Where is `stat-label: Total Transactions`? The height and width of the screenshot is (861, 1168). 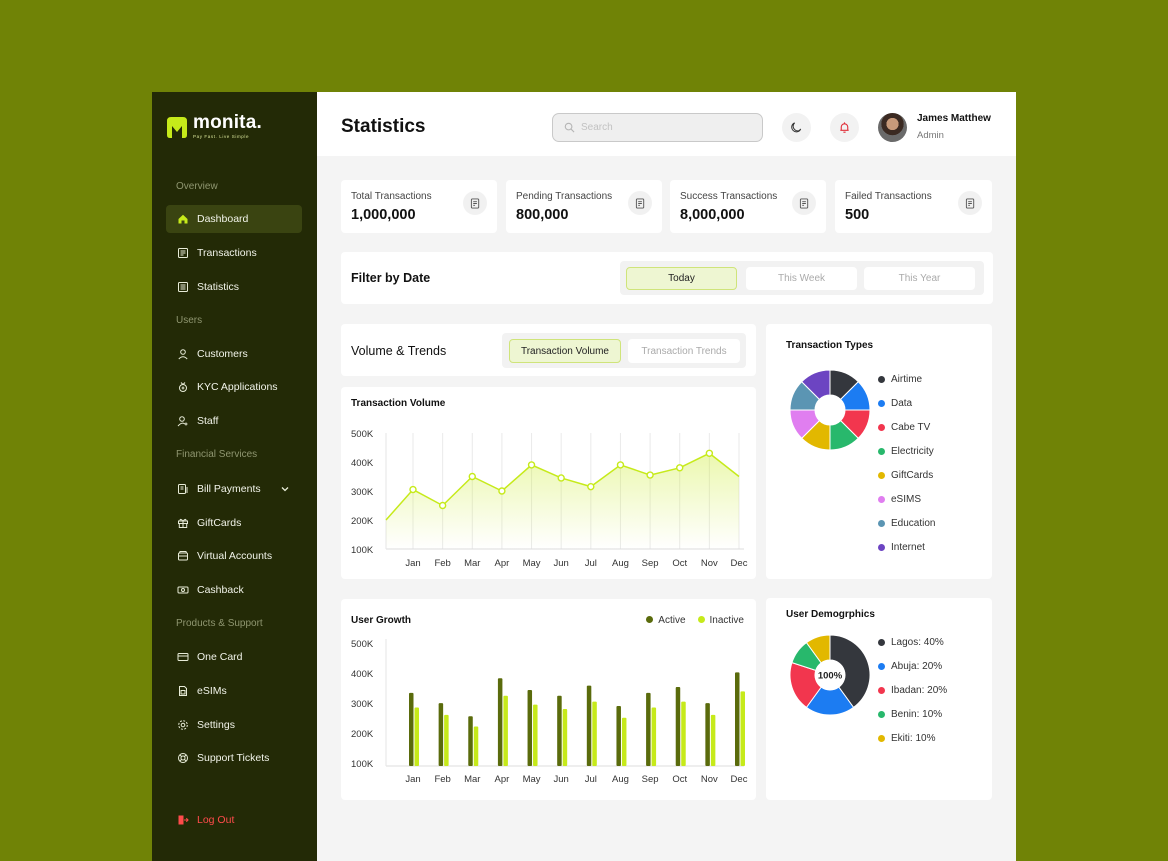 stat-label: Total Transactions is located at coordinates (391, 196).